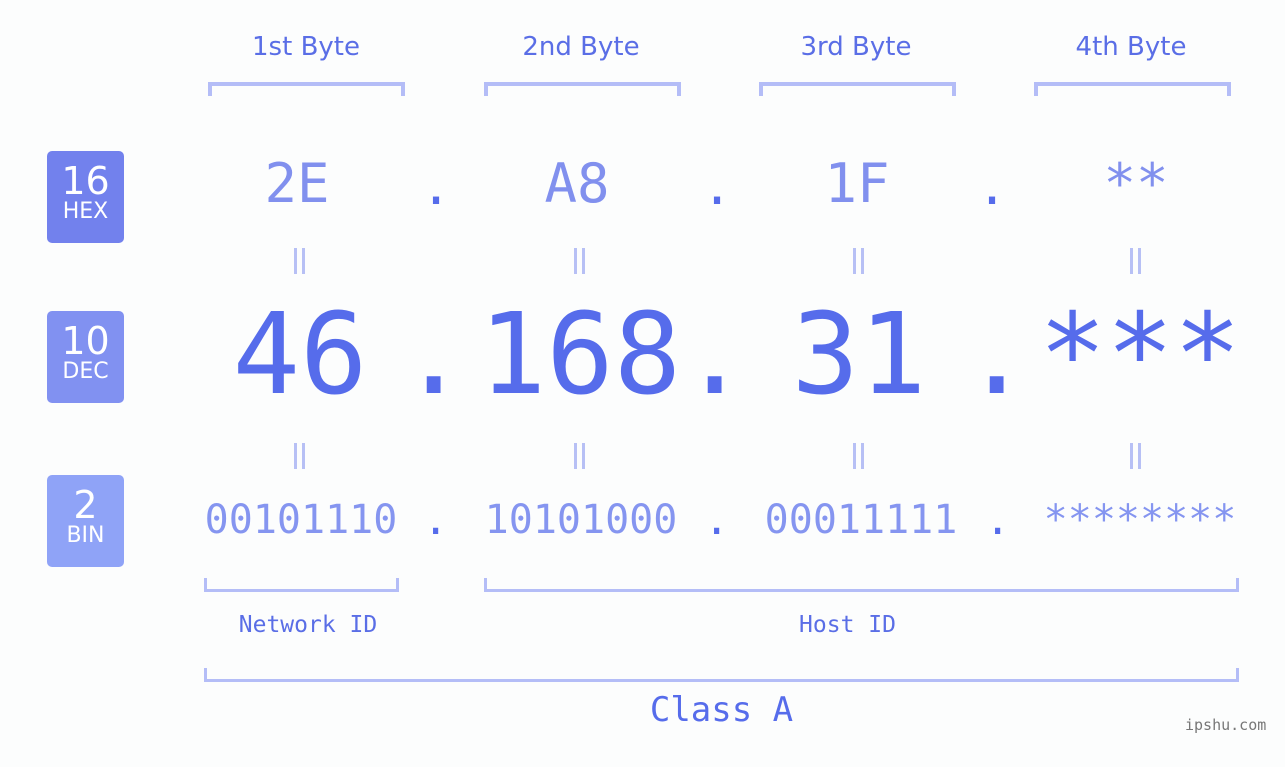  What do you see at coordinates (721, 710) in the screenshot?
I see `ip-class-label: Class A` at bounding box center [721, 710].